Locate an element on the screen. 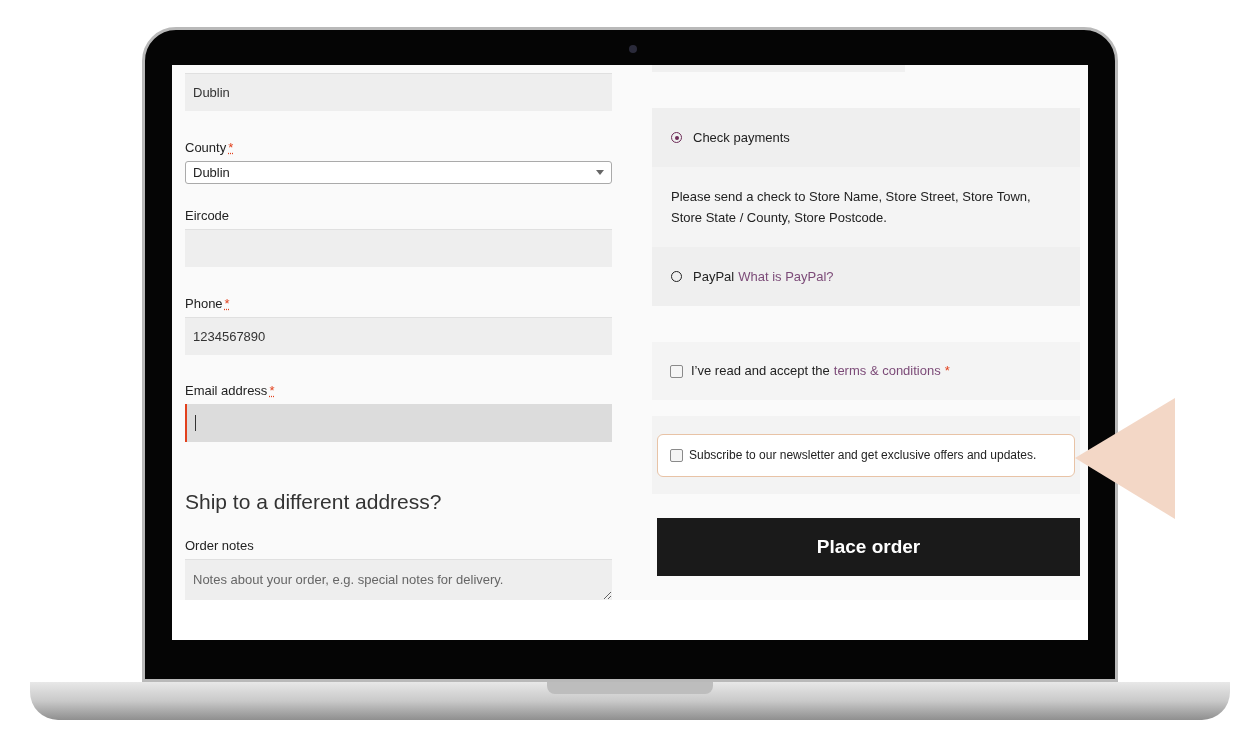 This screenshot has width=1260, height=756. newsletter-text: Subscribe to our newsletter and get exclusive offers and updates. is located at coordinates (863, 455).